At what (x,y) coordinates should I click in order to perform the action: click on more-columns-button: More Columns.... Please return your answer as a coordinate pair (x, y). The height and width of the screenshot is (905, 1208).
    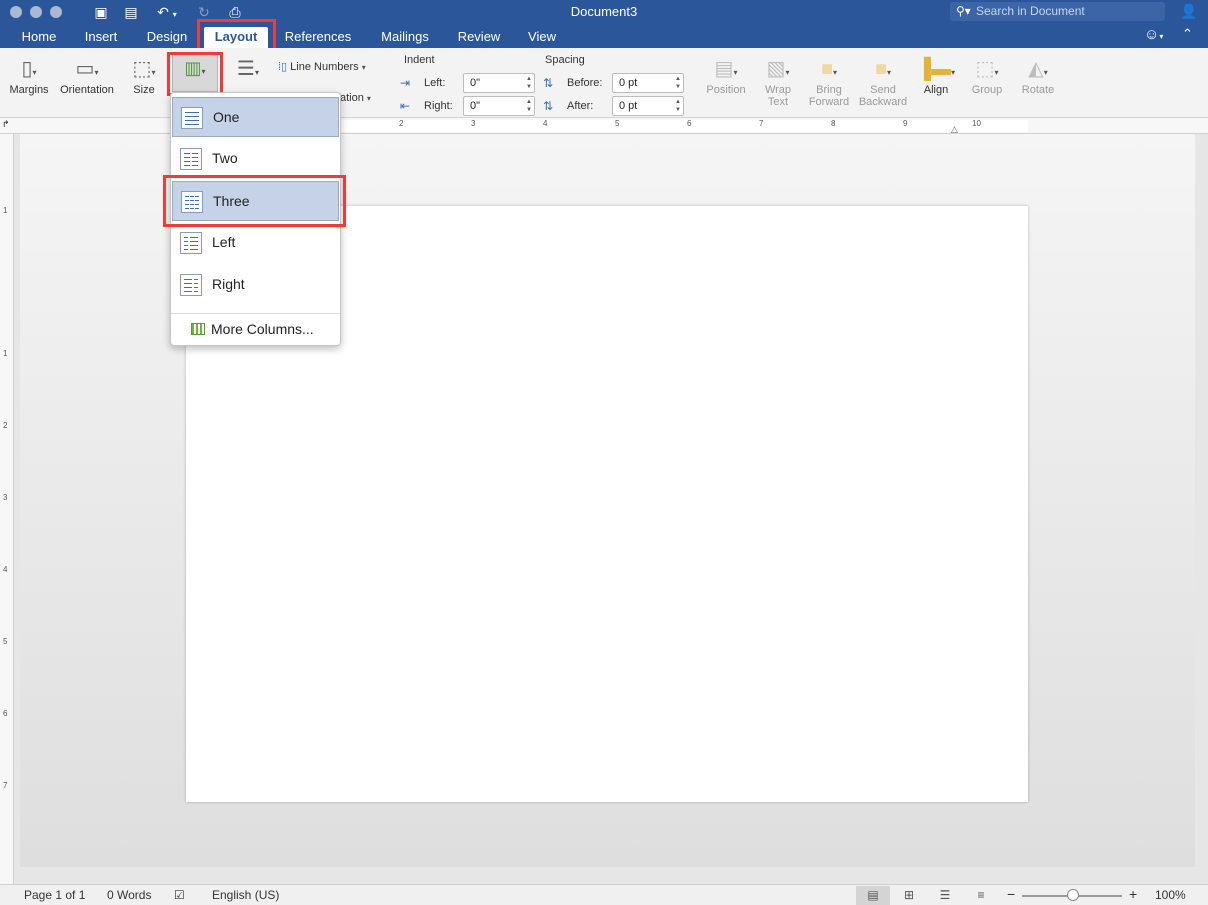
    Looking at the image, I should click on (252, 329).